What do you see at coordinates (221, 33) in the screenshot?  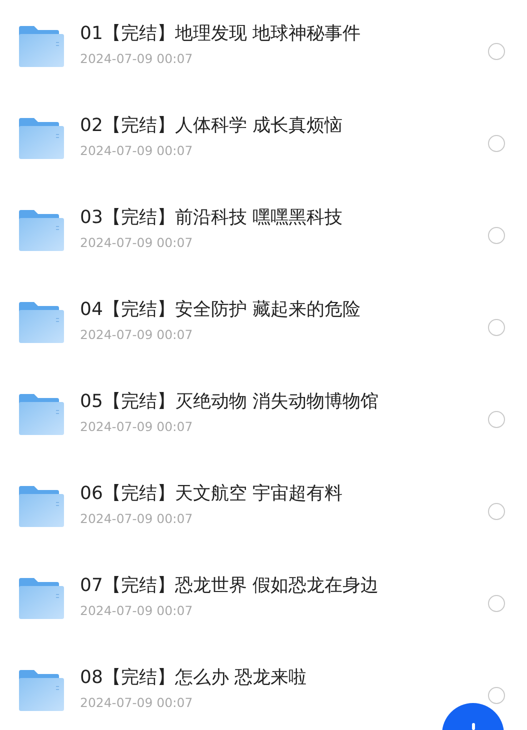 I see `folder-name: 01【完结】地理发现 地球神秘事件` at bounding box center [221, 33].